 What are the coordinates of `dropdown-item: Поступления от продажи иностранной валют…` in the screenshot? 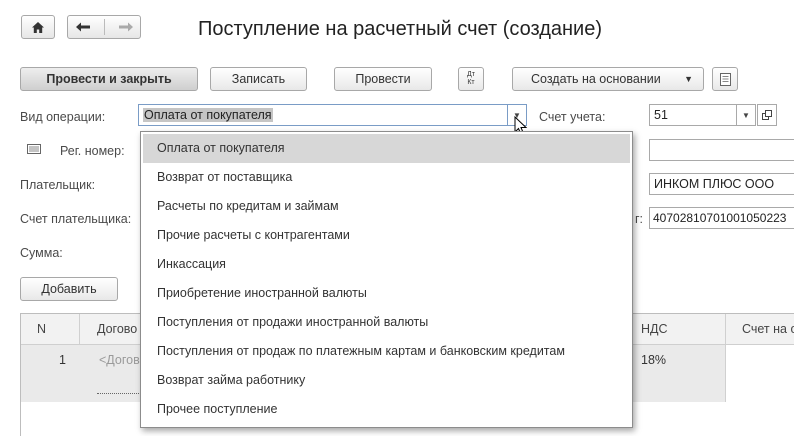 It's located at (386, 322).